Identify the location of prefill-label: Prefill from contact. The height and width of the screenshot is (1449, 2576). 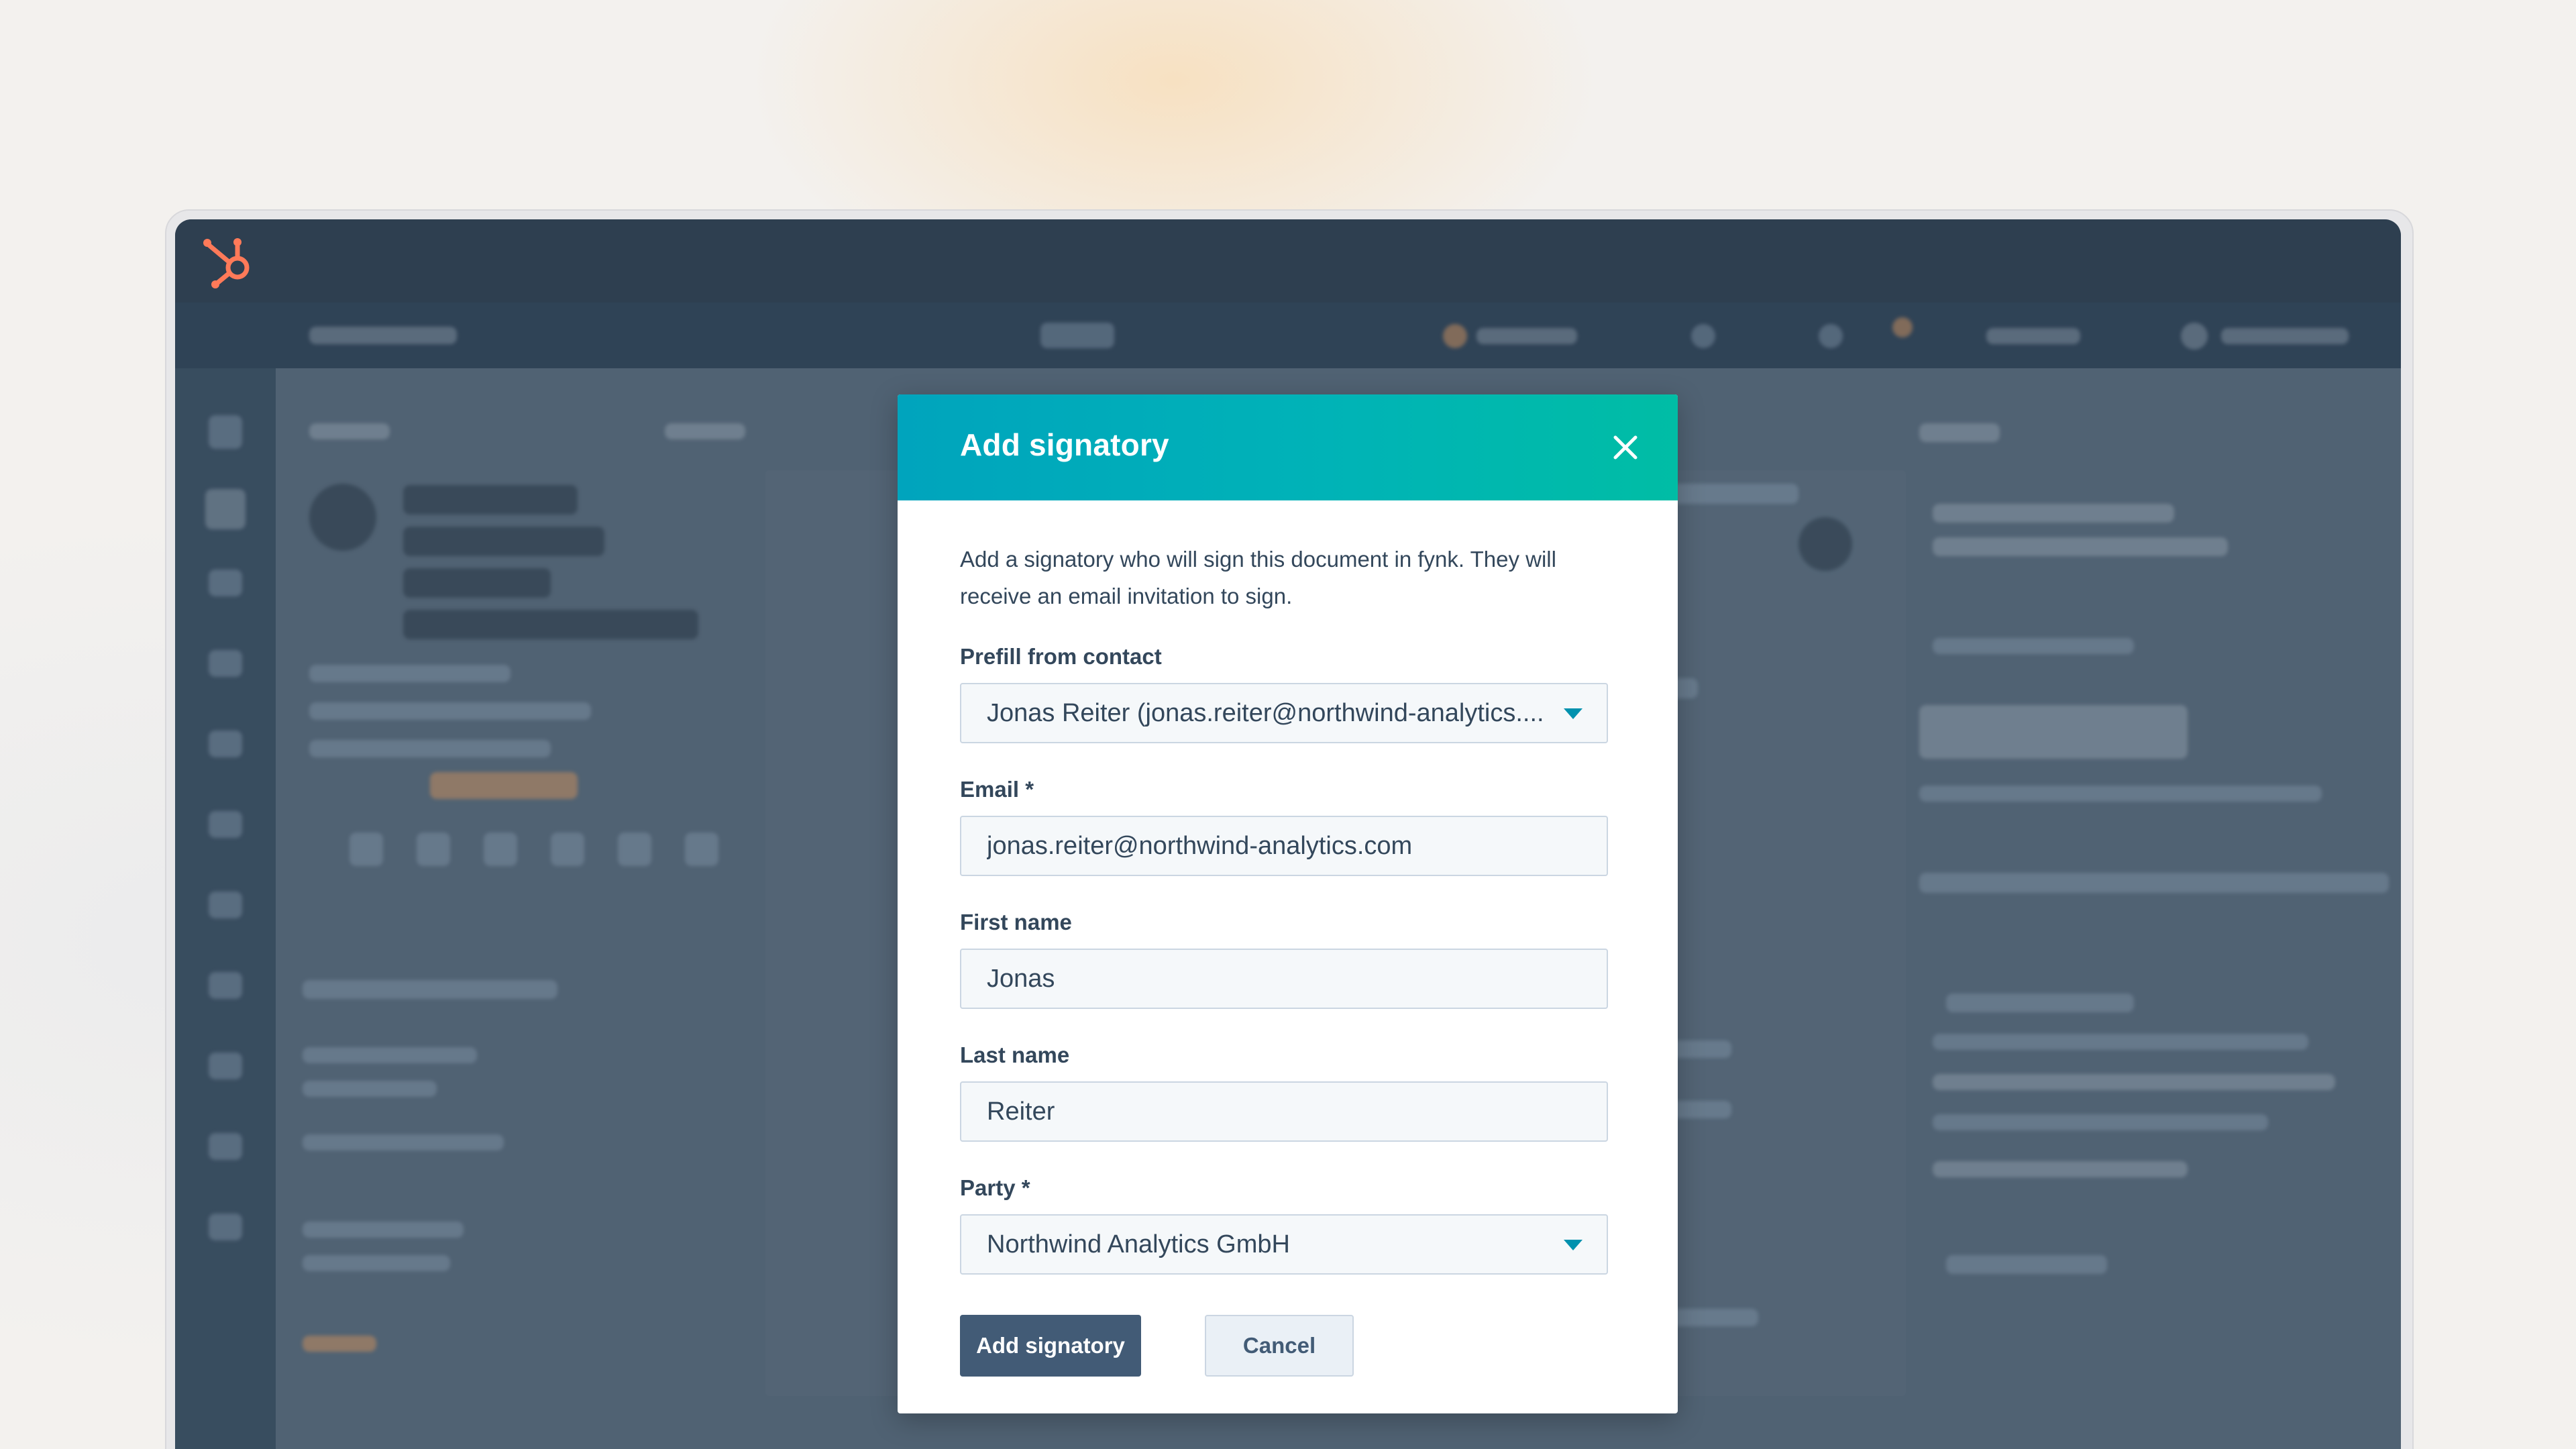
(1061, 656).